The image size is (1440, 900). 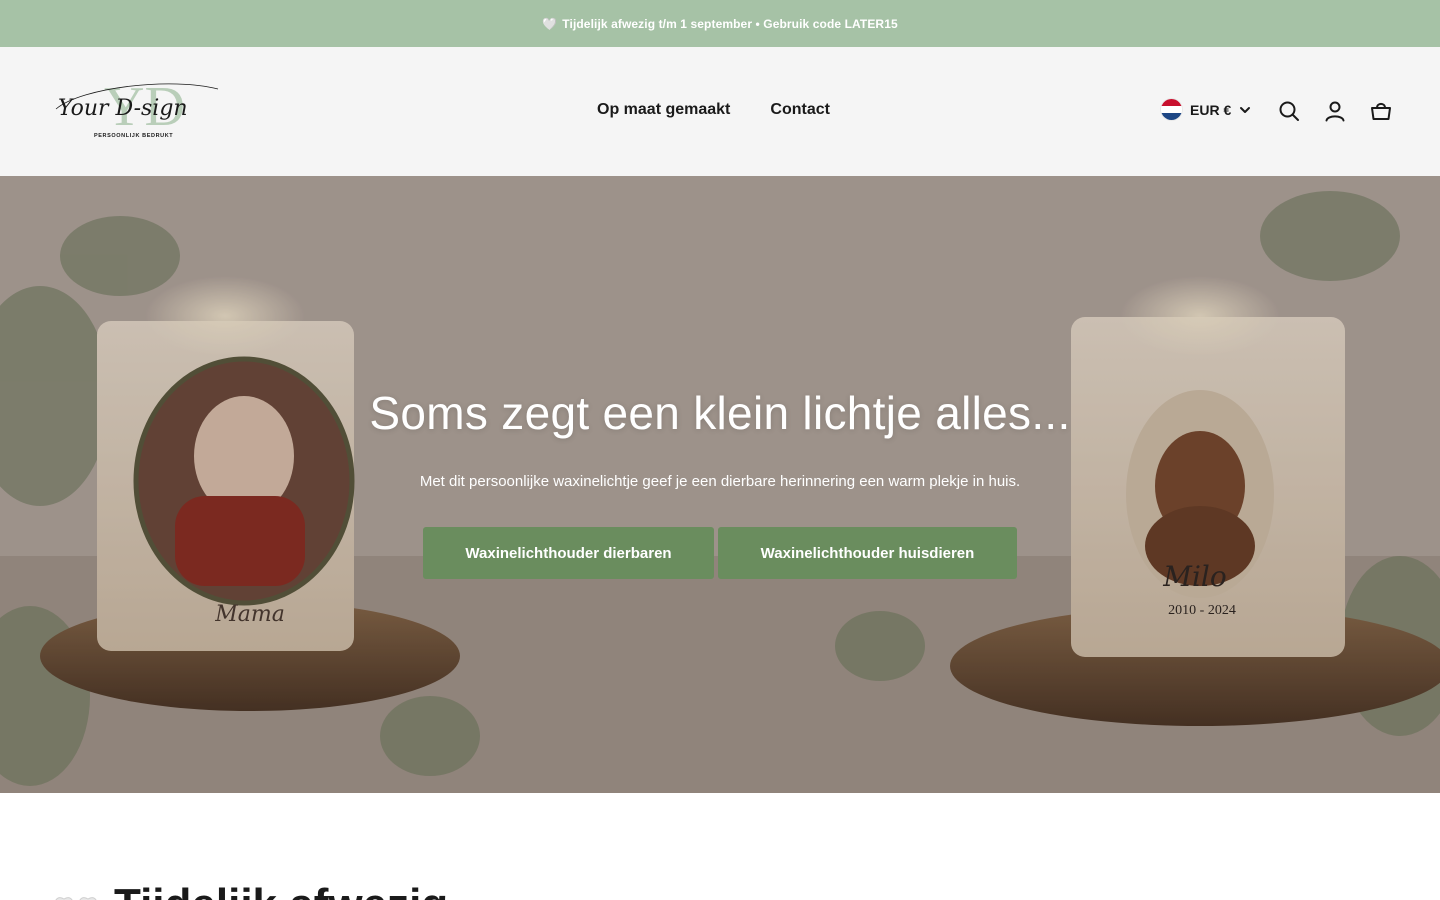 I want to click on dierbaren-button: Waxinelichthouder dierbaren, so click(x=568, y=553).